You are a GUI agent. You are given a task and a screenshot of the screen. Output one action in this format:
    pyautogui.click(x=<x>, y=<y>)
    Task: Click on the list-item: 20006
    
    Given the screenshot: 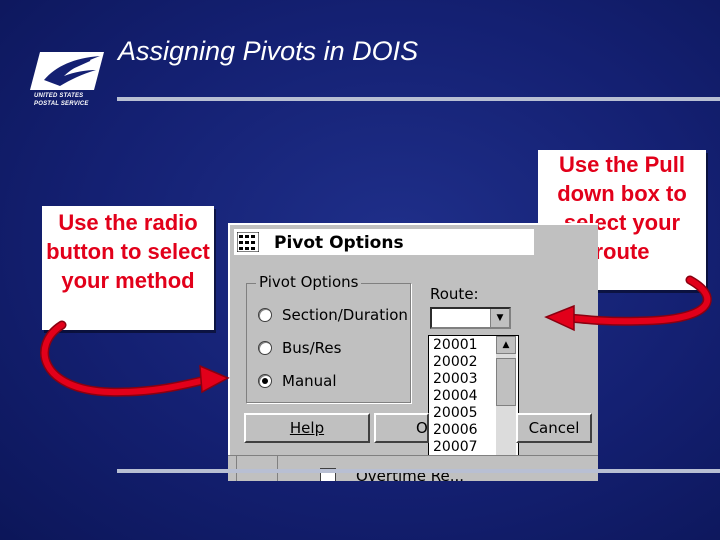 What is the action you would take?
    pyautogui.click(x=455, y=430)
    